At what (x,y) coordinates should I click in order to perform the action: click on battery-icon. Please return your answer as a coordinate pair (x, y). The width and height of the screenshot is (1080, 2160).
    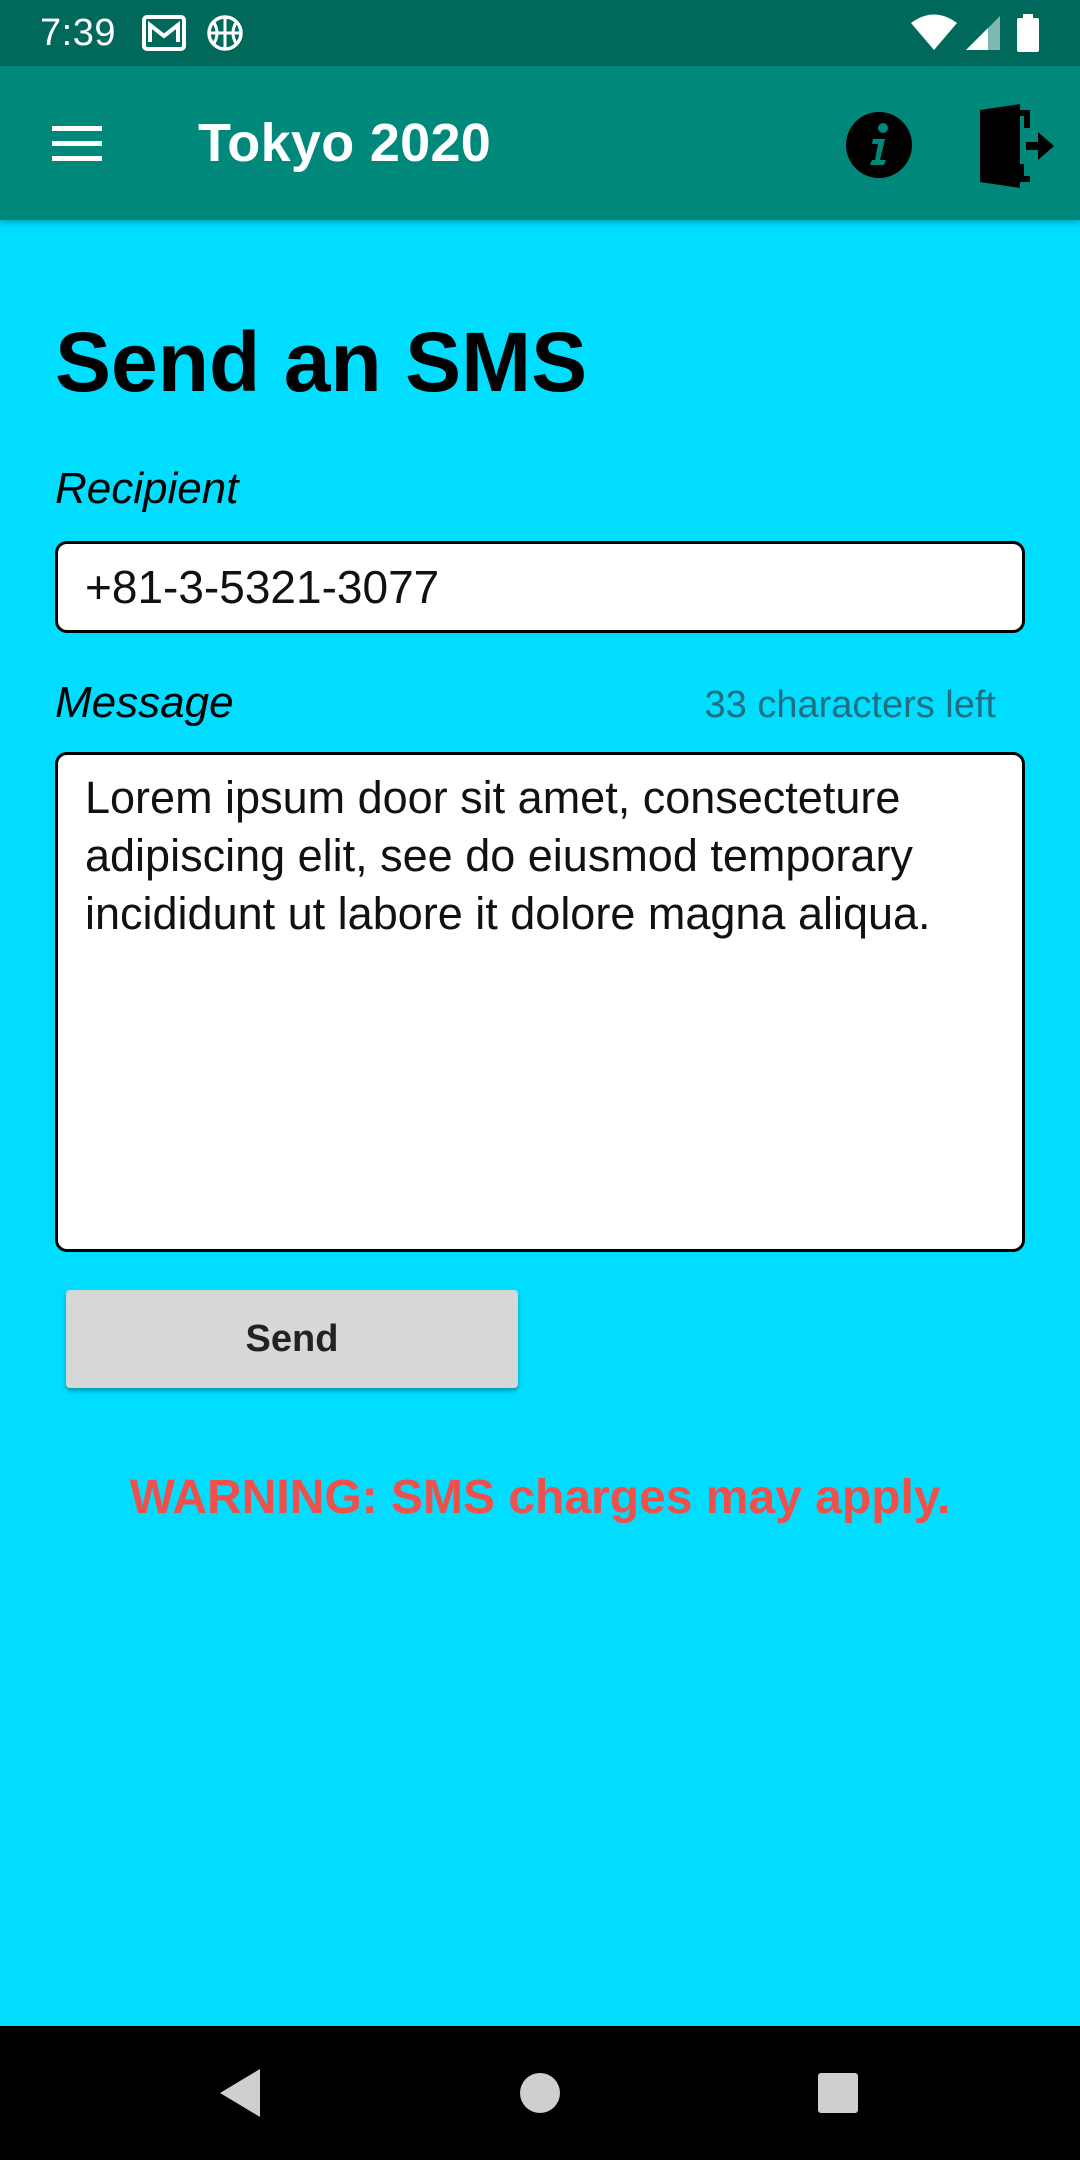
    Looking at the image, I should click on (1028, 33).